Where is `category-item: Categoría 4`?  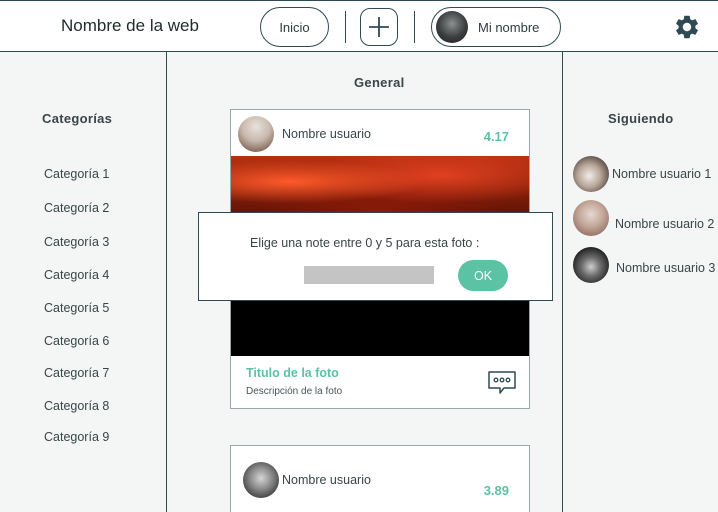
category-item: Categoría 4 is located at coordinates (76, 275).